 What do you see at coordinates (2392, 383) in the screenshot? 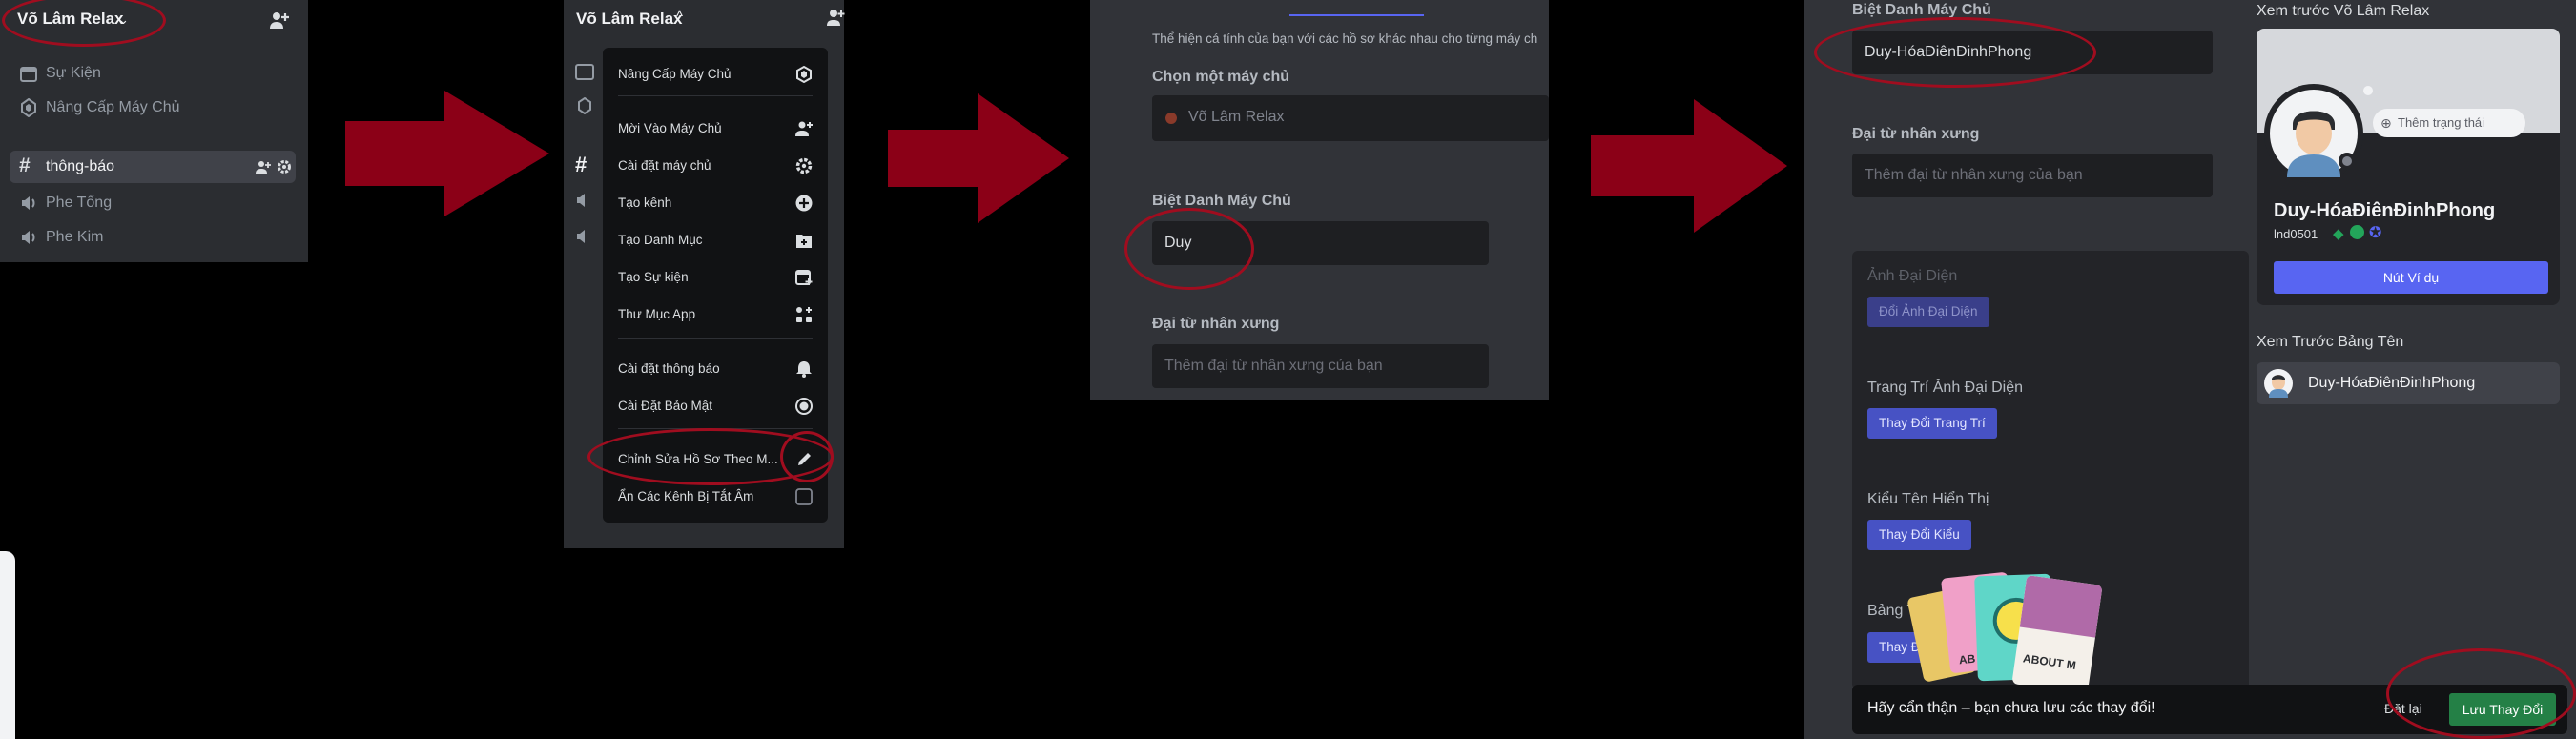
I see `nameplate-name: Duy-HóaĐiênĐinhPhong` at bounding box center [2392, 383].